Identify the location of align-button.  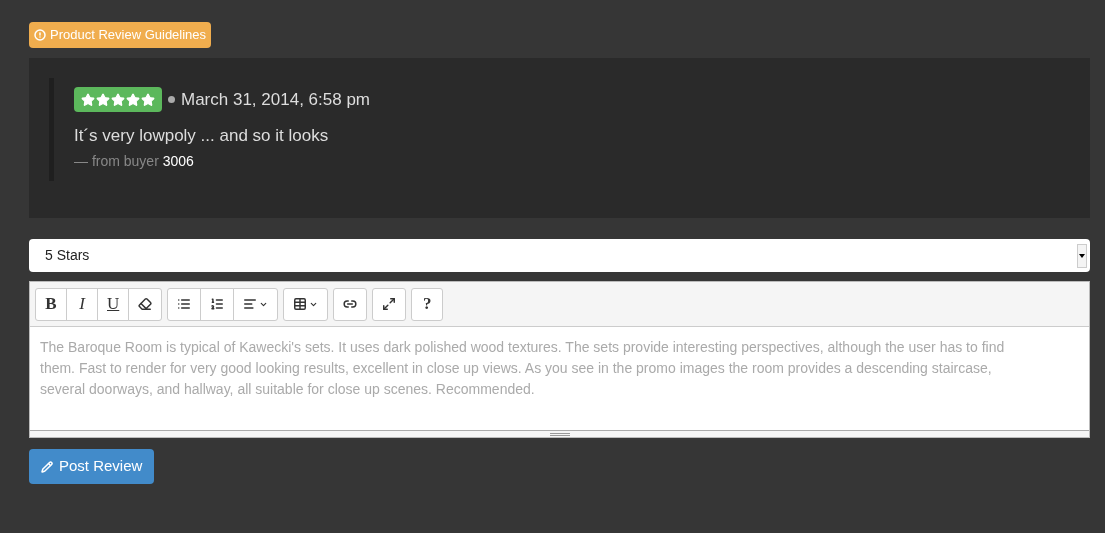
(256, 304).